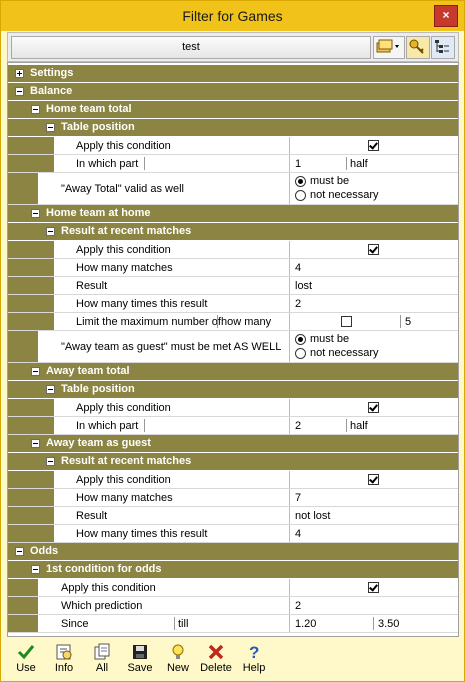  What do you see at coordinates (346, 321) in the screenshot?
I see `limit-checkbox` at bounding box center [346, 321].